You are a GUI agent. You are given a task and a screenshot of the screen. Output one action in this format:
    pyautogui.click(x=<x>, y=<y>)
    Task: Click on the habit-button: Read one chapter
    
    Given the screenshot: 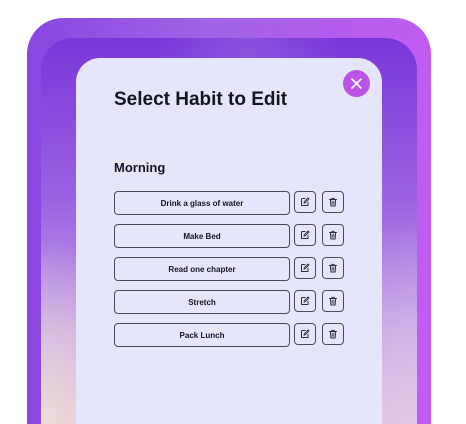 What is the action you would take?
    pyautogui.click(x=202, y=269)
    